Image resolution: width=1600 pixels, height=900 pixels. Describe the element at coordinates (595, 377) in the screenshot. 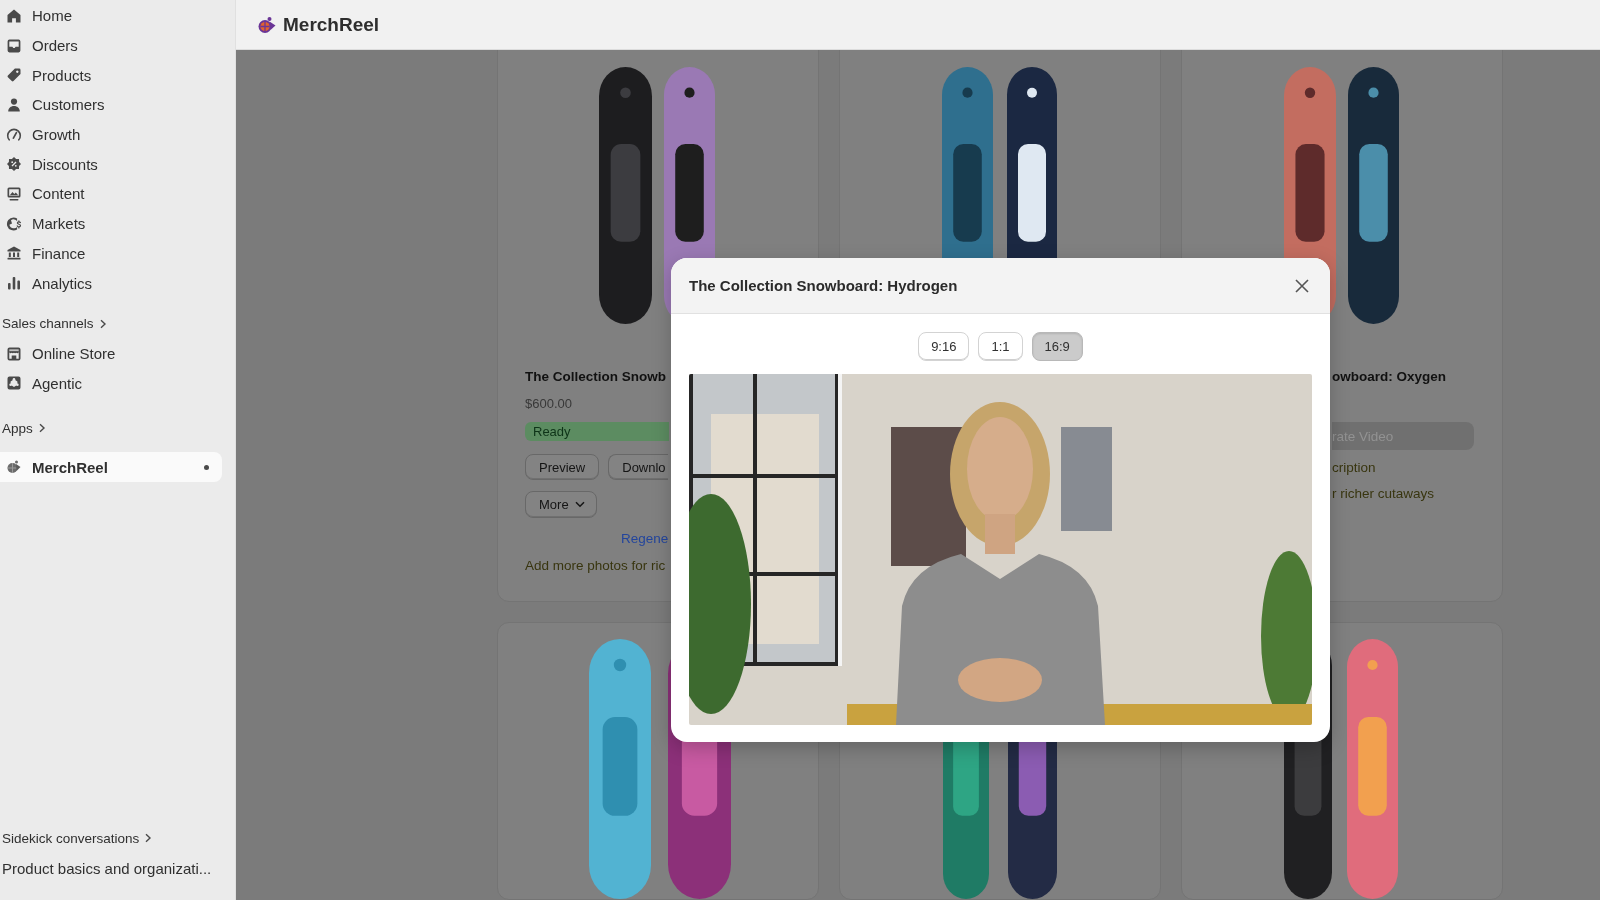

I see `product-title: The Collection Snowb` at that location.